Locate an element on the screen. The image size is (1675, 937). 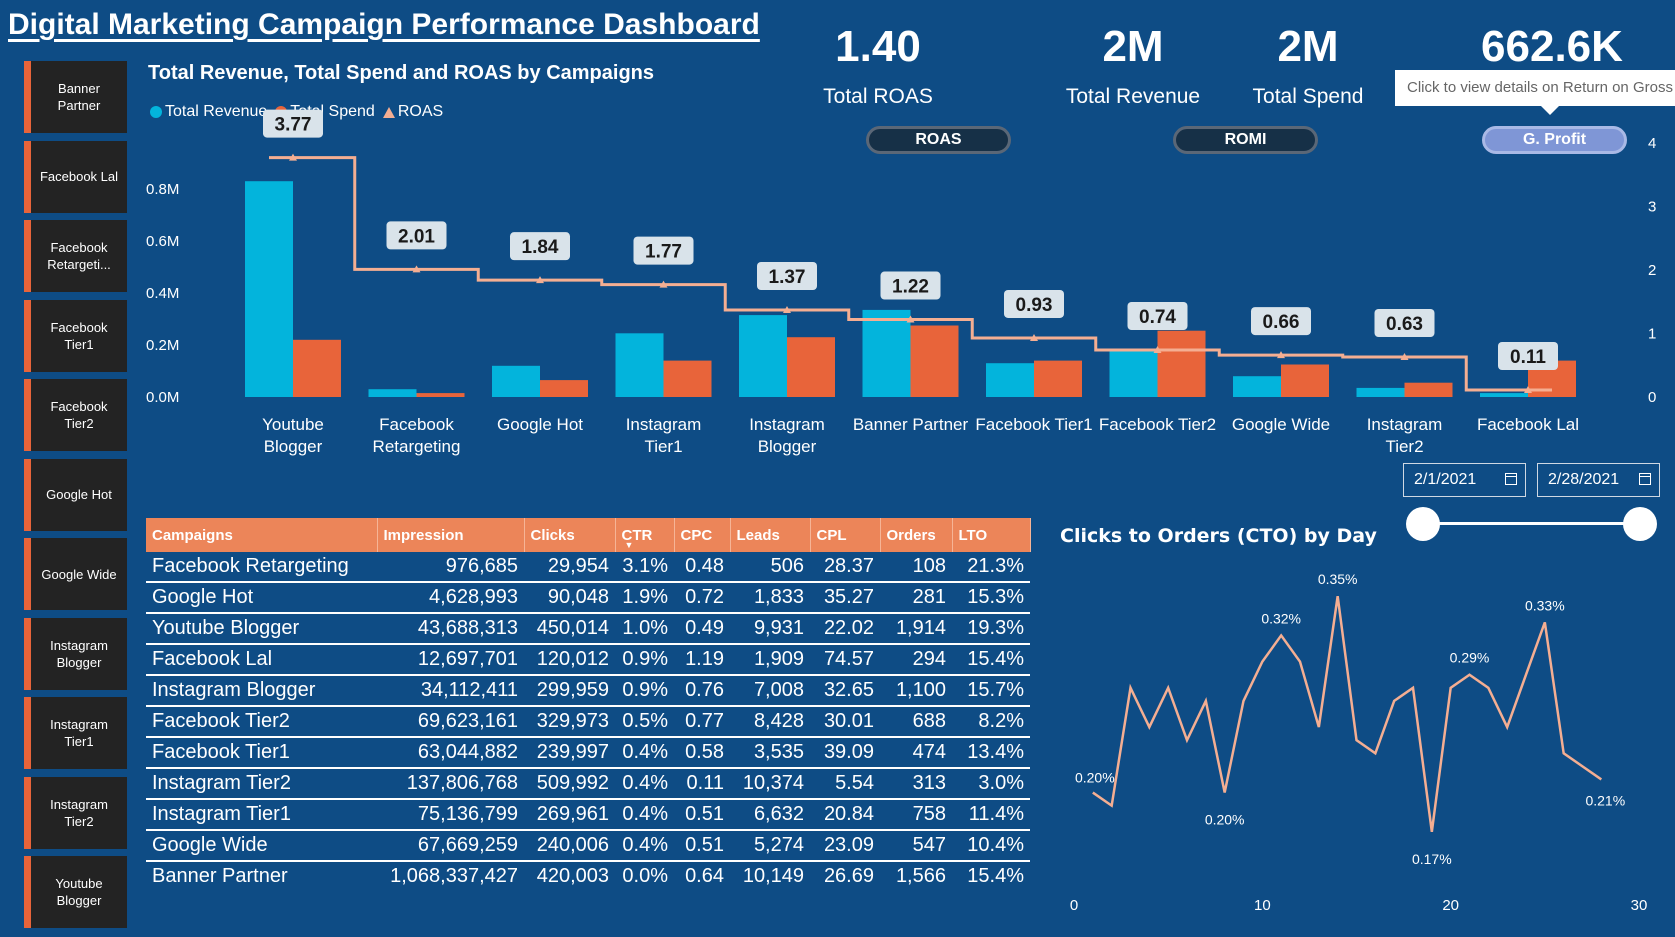
table-cell: 5.54 is located at coordinates (845, 784).